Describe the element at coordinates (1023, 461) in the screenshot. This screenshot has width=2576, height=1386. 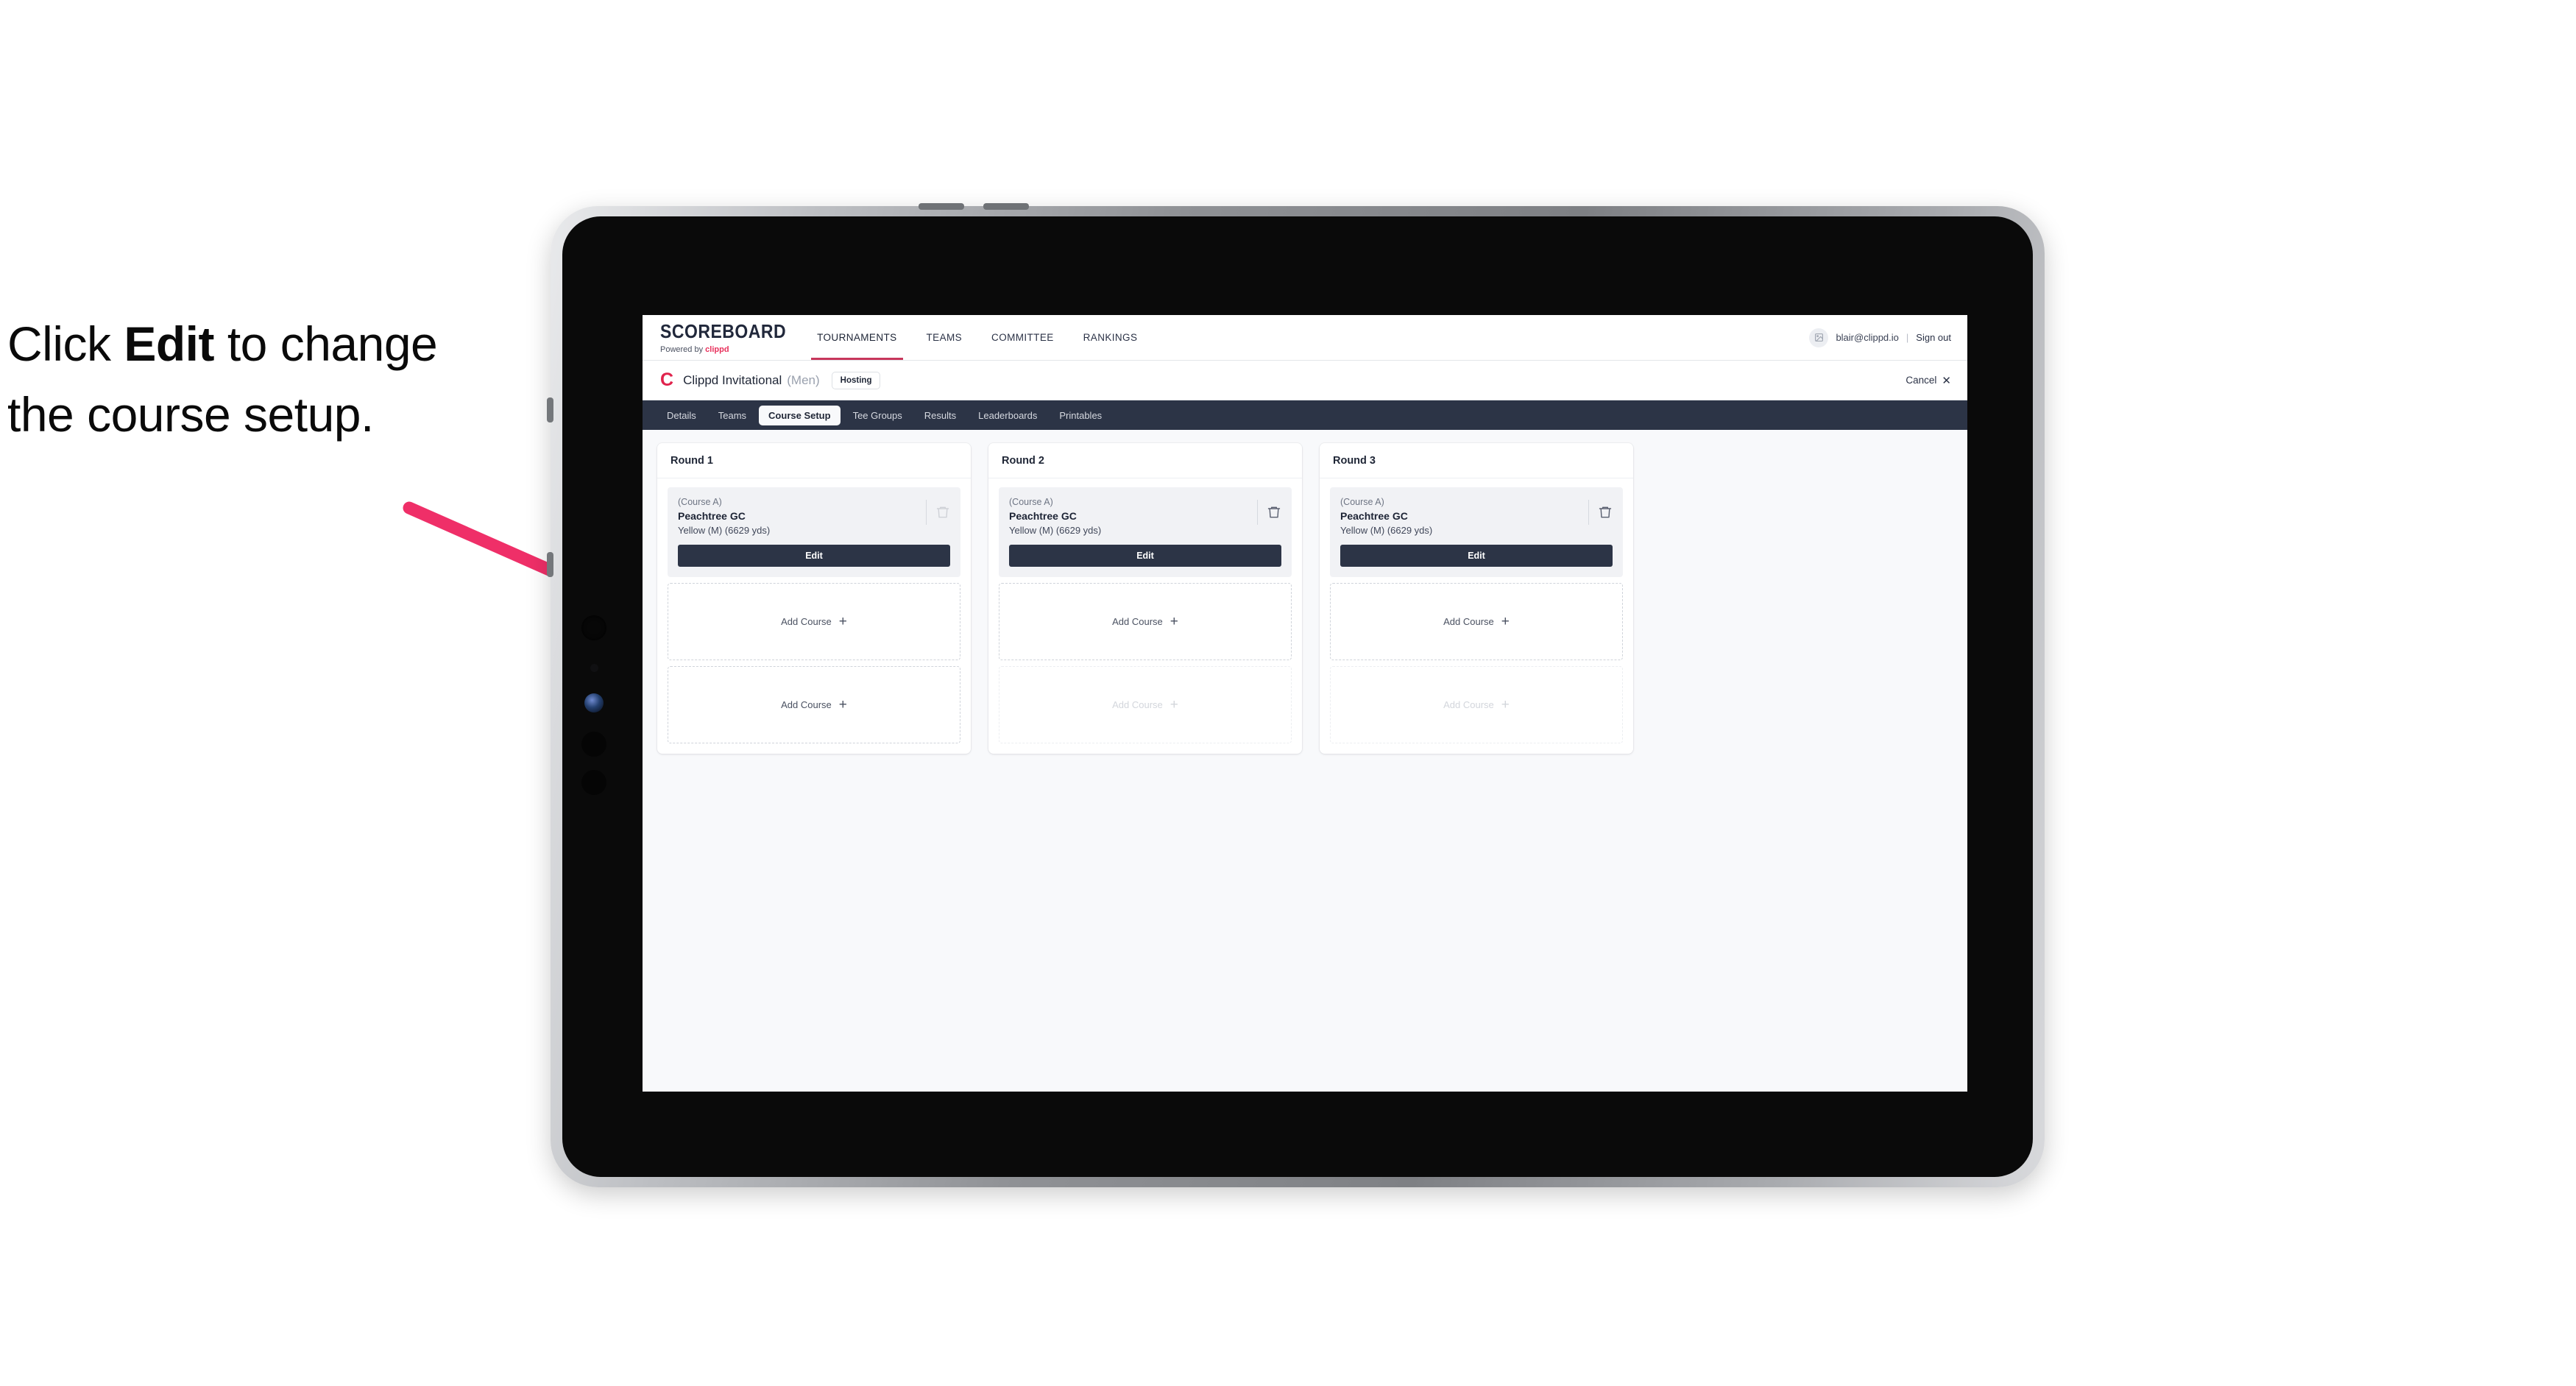
I see `round-2-title: Round 2` at that location.